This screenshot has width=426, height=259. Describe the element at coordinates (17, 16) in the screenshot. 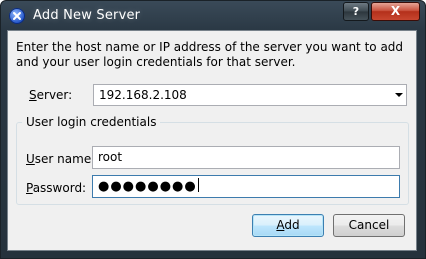

I see `app-logo-icon` at that location.